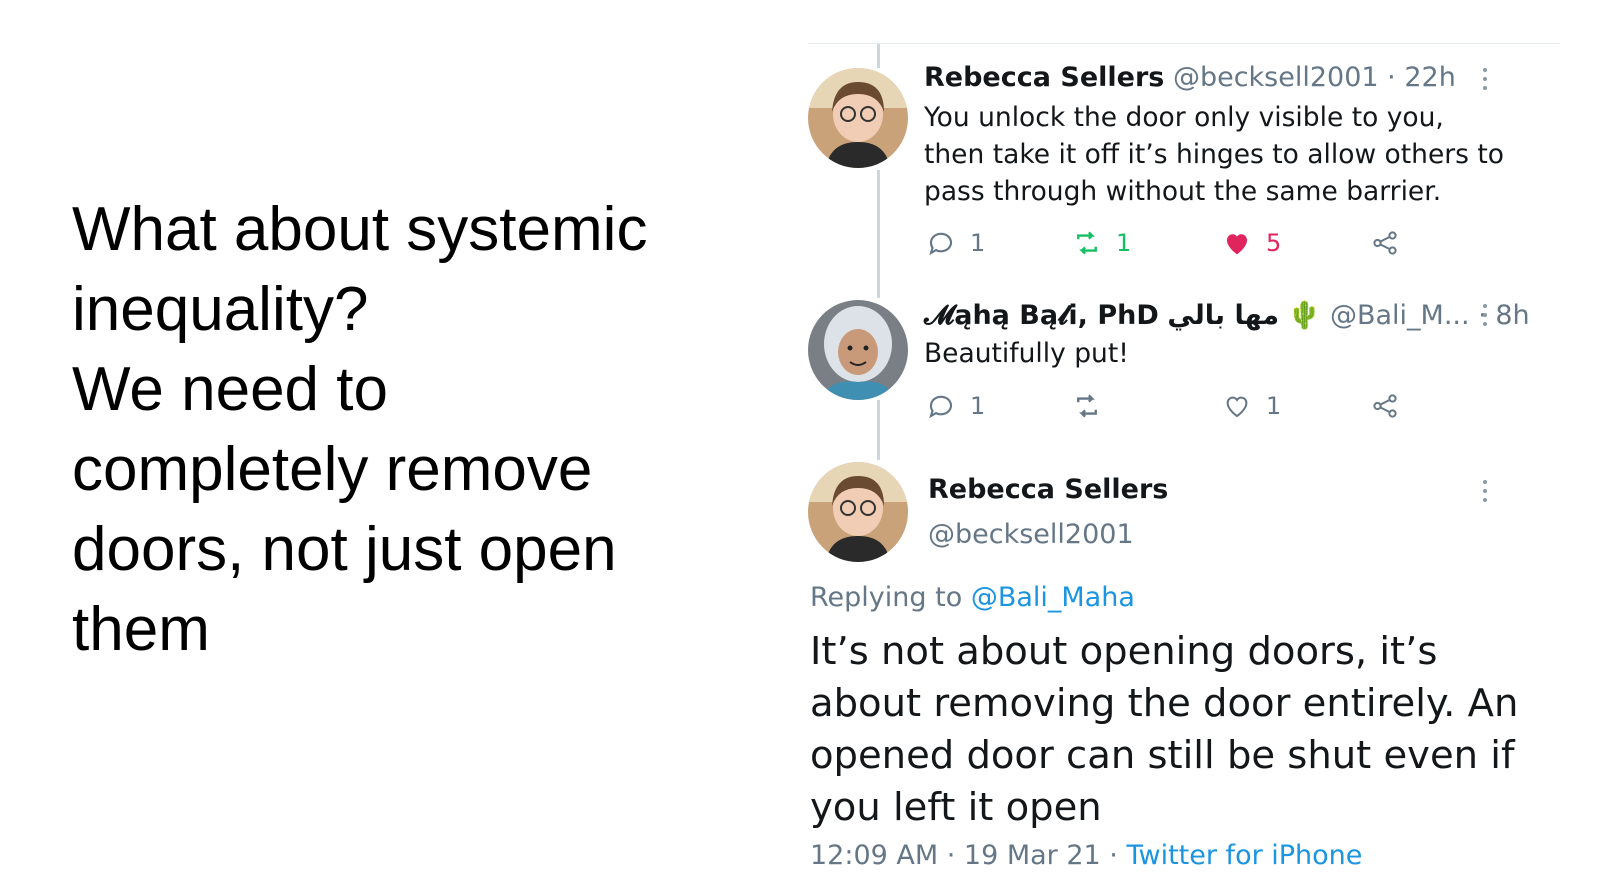 The image size is (1600, 879). Describe the element at coordinates (1223, 315) in the screenshot. I see `author-name-arabic: مها بالي` at that location.